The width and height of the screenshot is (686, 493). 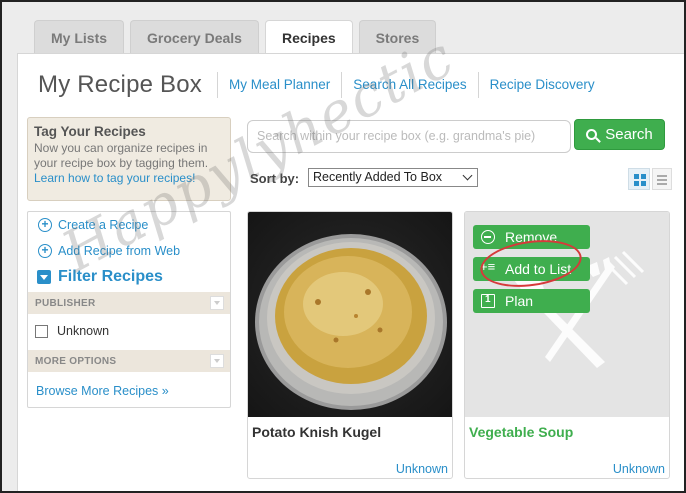 I want to click on plan-button: Plan, so click(x=531, y=301).